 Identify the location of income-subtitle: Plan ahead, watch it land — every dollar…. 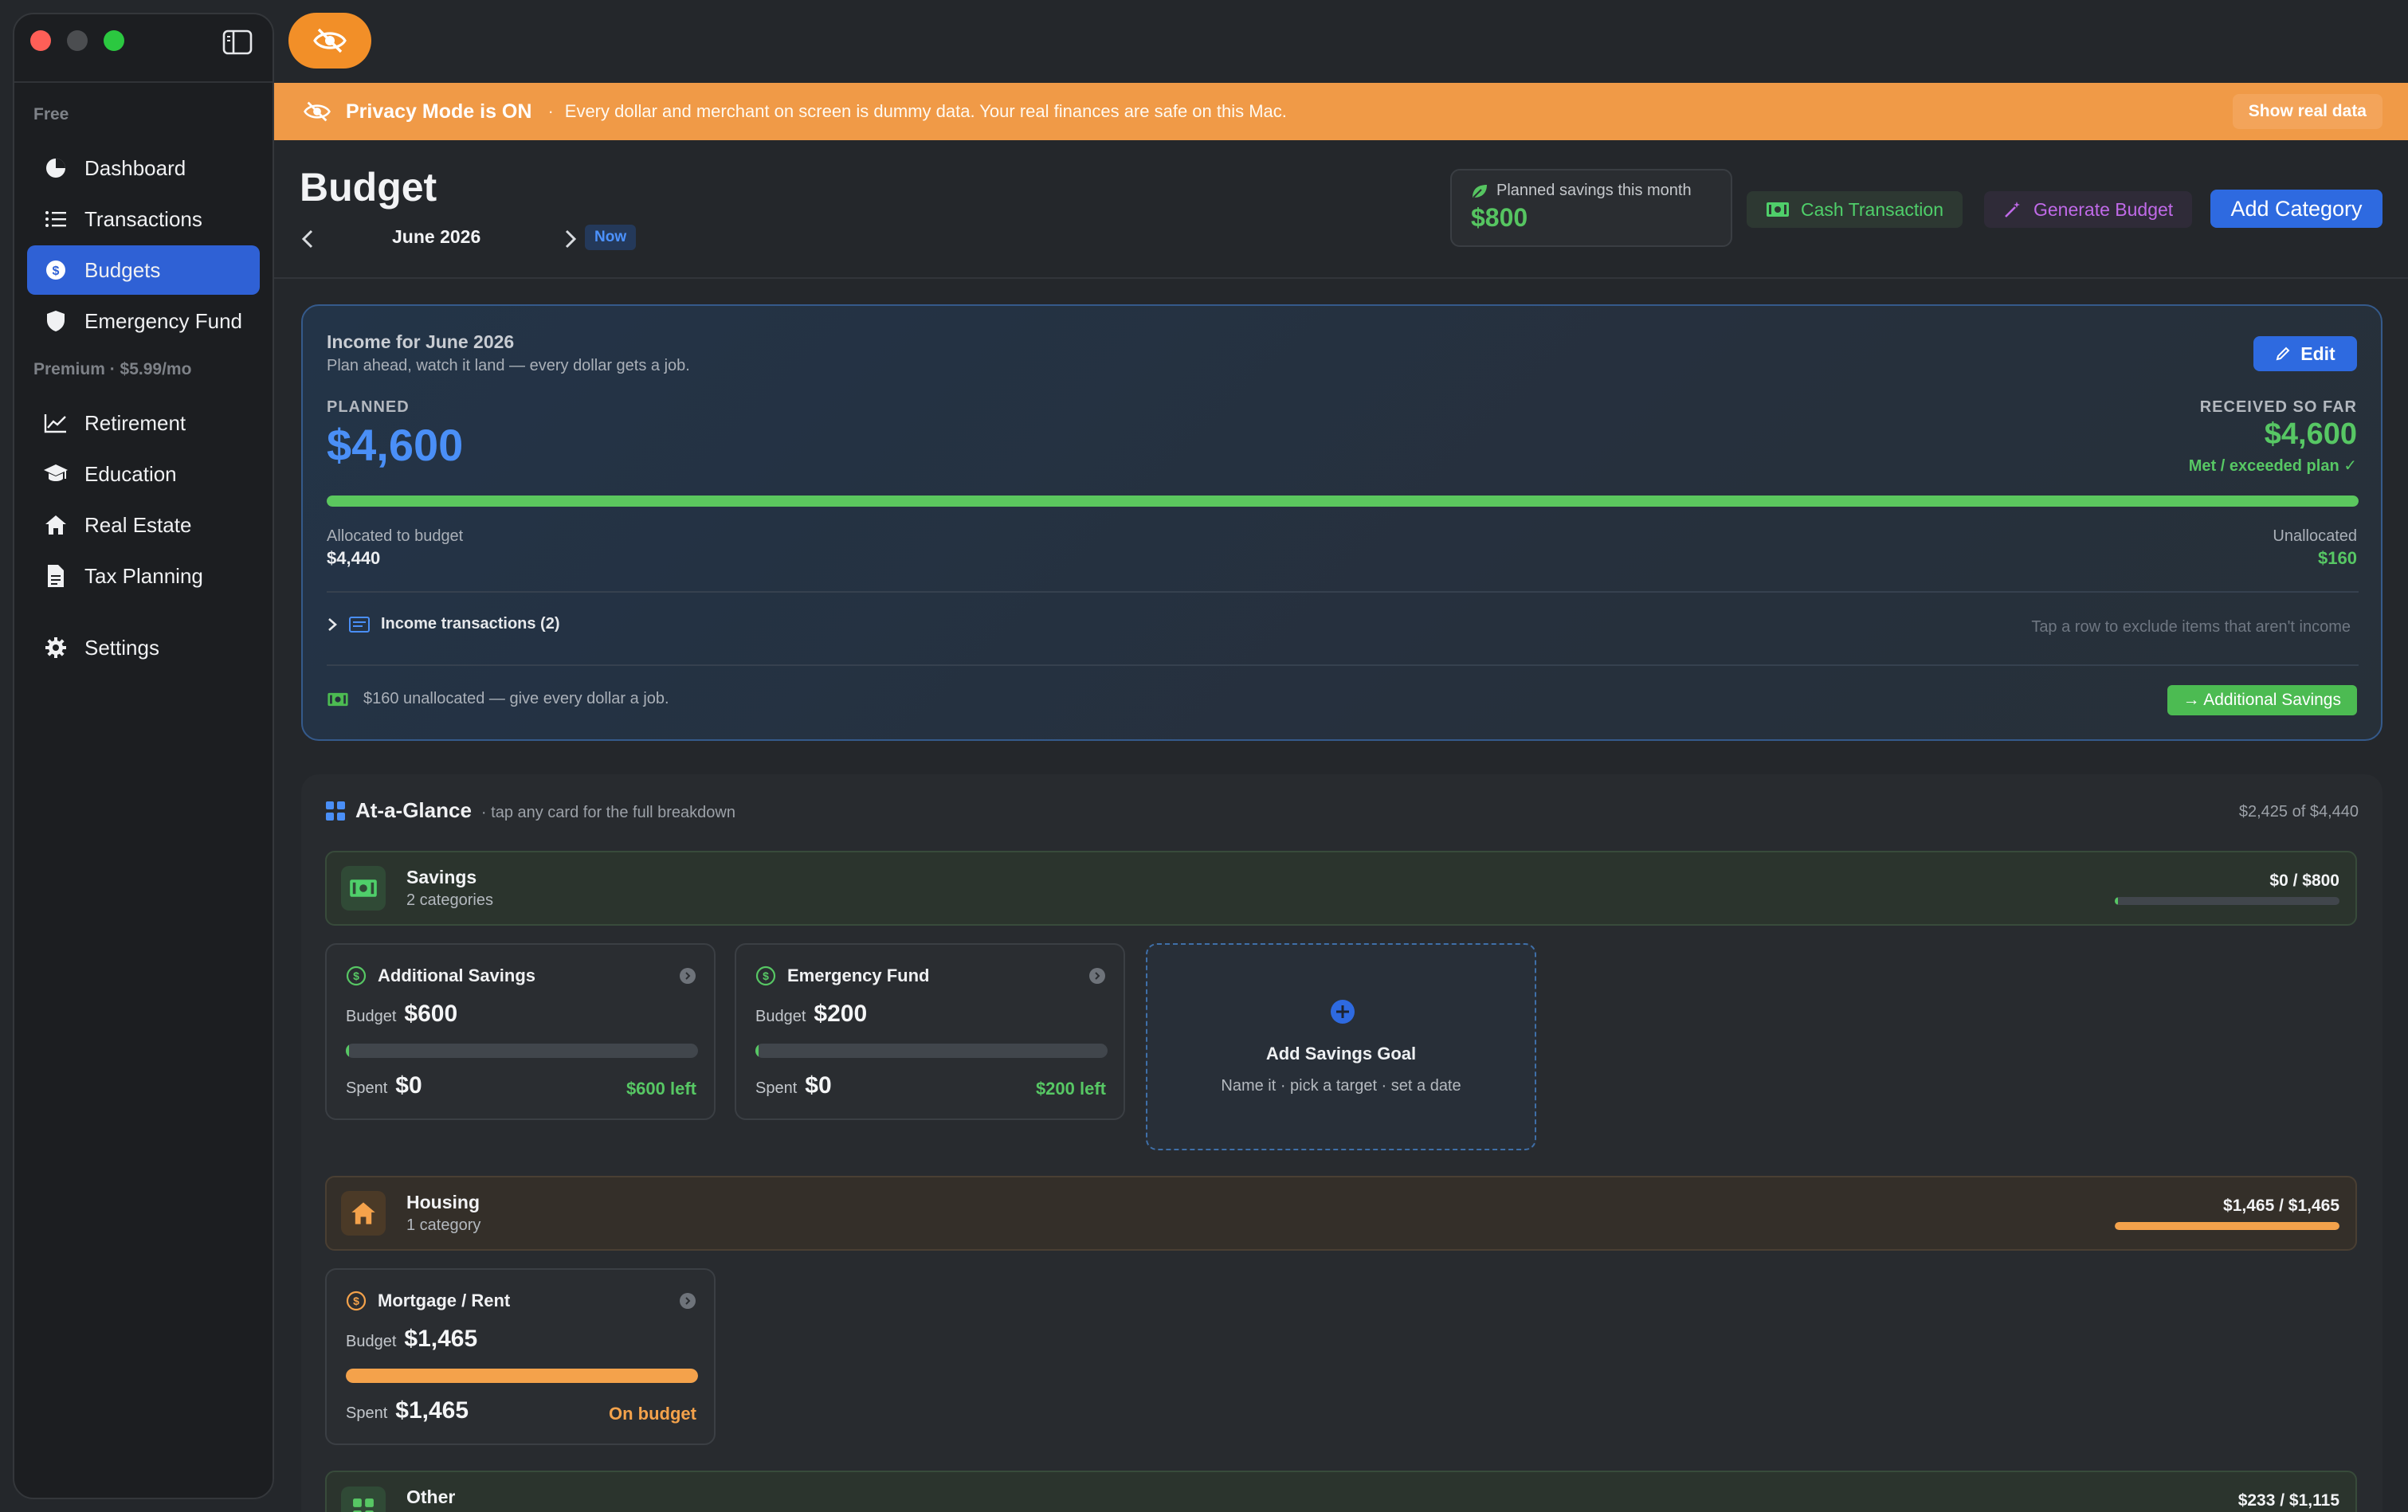
(508, 365).